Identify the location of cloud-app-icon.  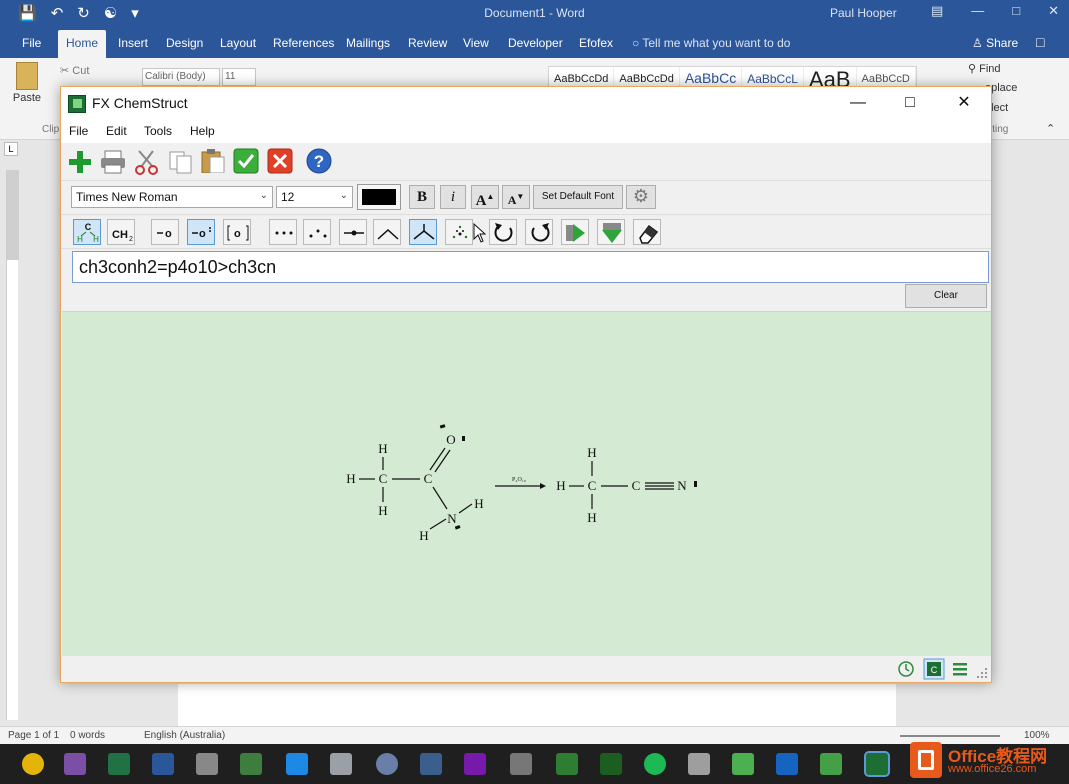
(699, 764).